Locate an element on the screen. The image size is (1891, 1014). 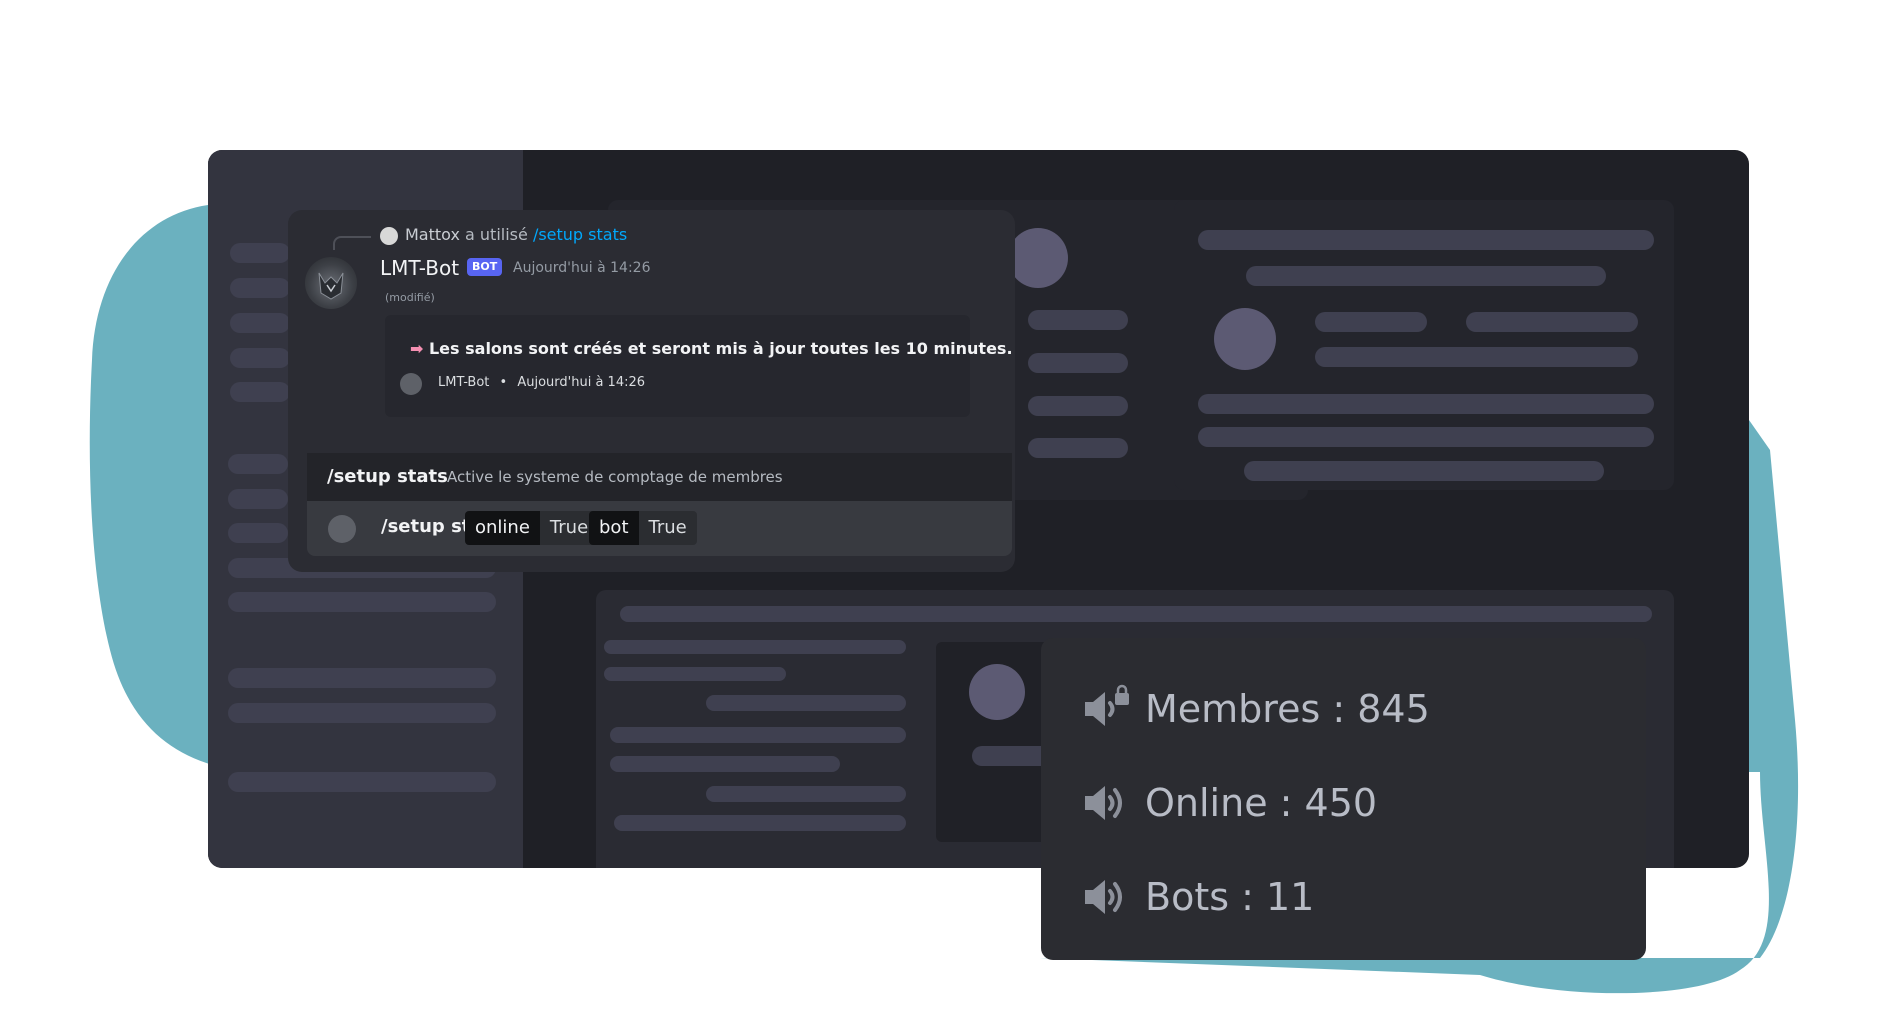
reply-command: /setup stats is located at coordinates (580, 234).